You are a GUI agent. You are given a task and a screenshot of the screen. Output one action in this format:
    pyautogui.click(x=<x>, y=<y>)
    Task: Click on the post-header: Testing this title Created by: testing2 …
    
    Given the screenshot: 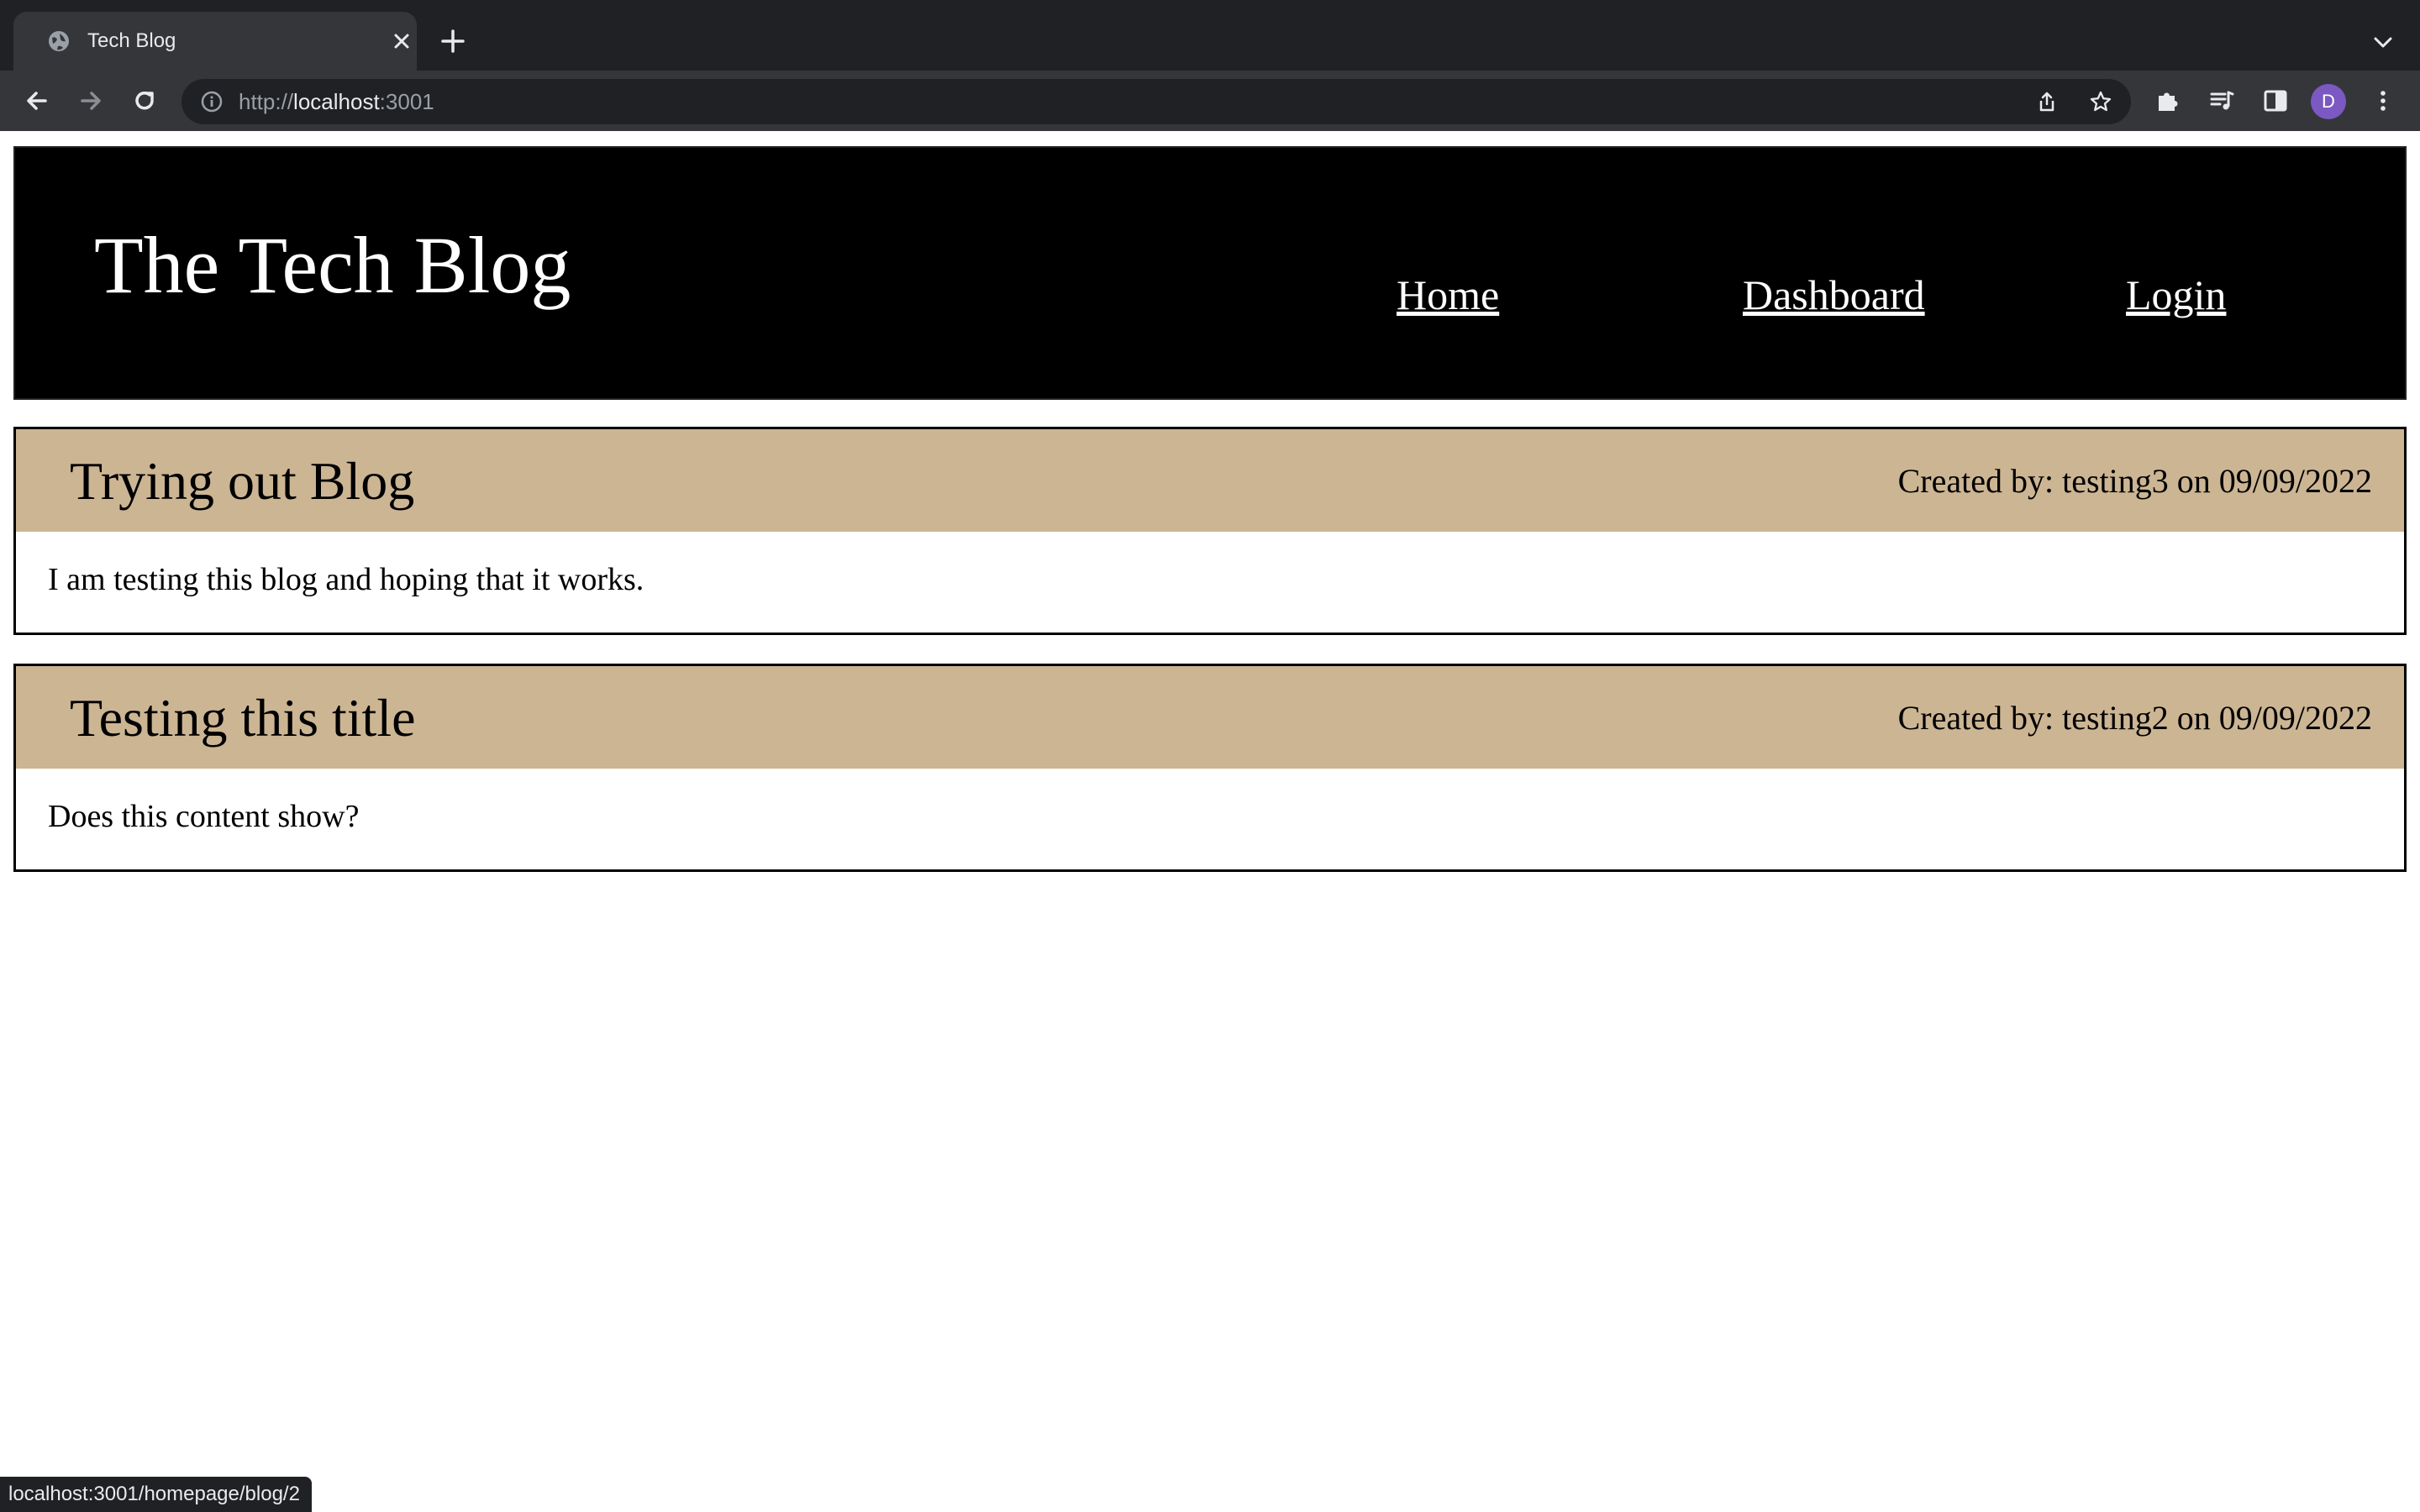 What is the action you would take?
    pyautogui.click(x=1210, y=717)
    